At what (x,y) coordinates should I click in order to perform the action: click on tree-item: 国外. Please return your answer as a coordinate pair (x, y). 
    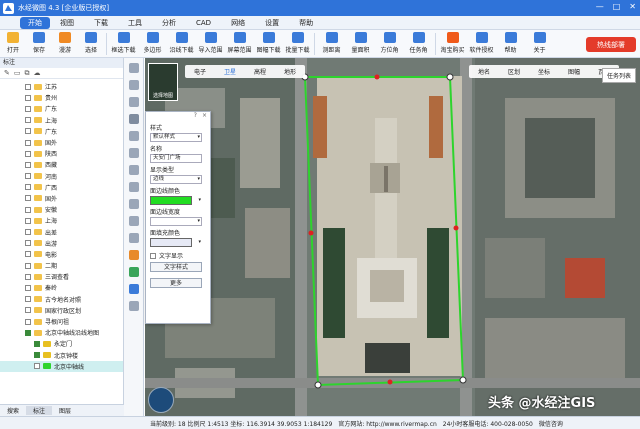
    Looking at the image, I should click on (61, 198).